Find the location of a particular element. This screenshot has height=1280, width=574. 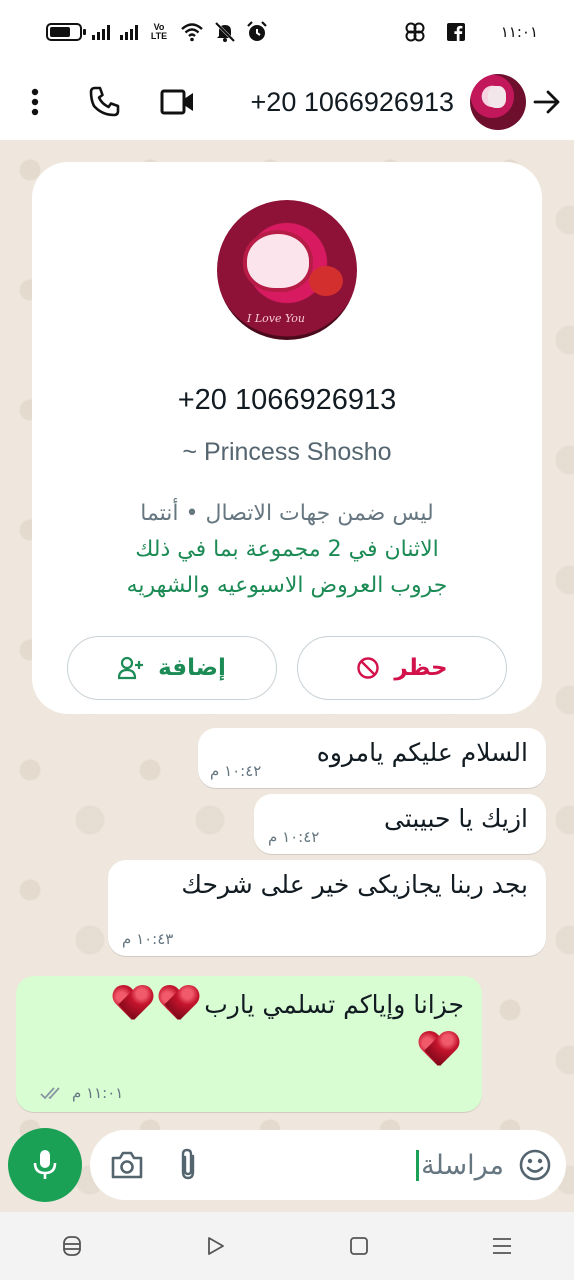

header-actions is located at coordinates (108, 102).